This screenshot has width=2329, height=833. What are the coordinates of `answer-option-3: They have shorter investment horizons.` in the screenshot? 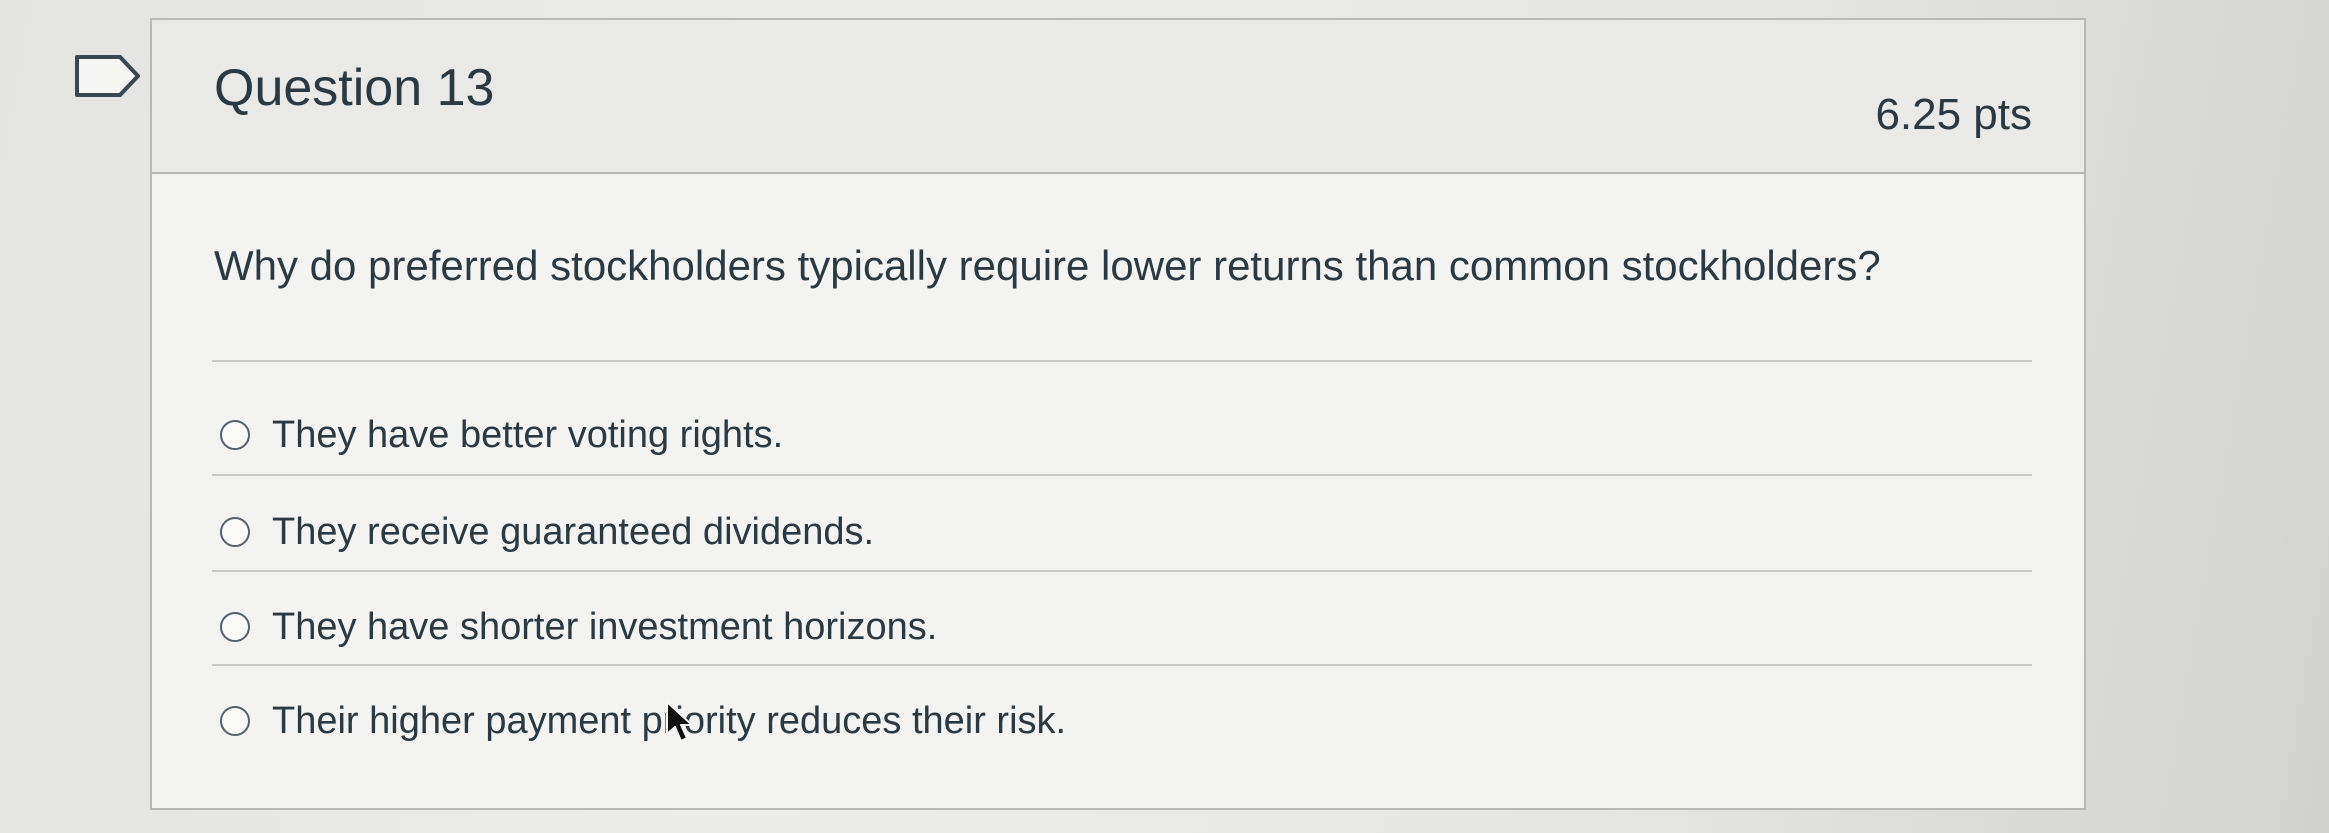 It's located at (578, 627).